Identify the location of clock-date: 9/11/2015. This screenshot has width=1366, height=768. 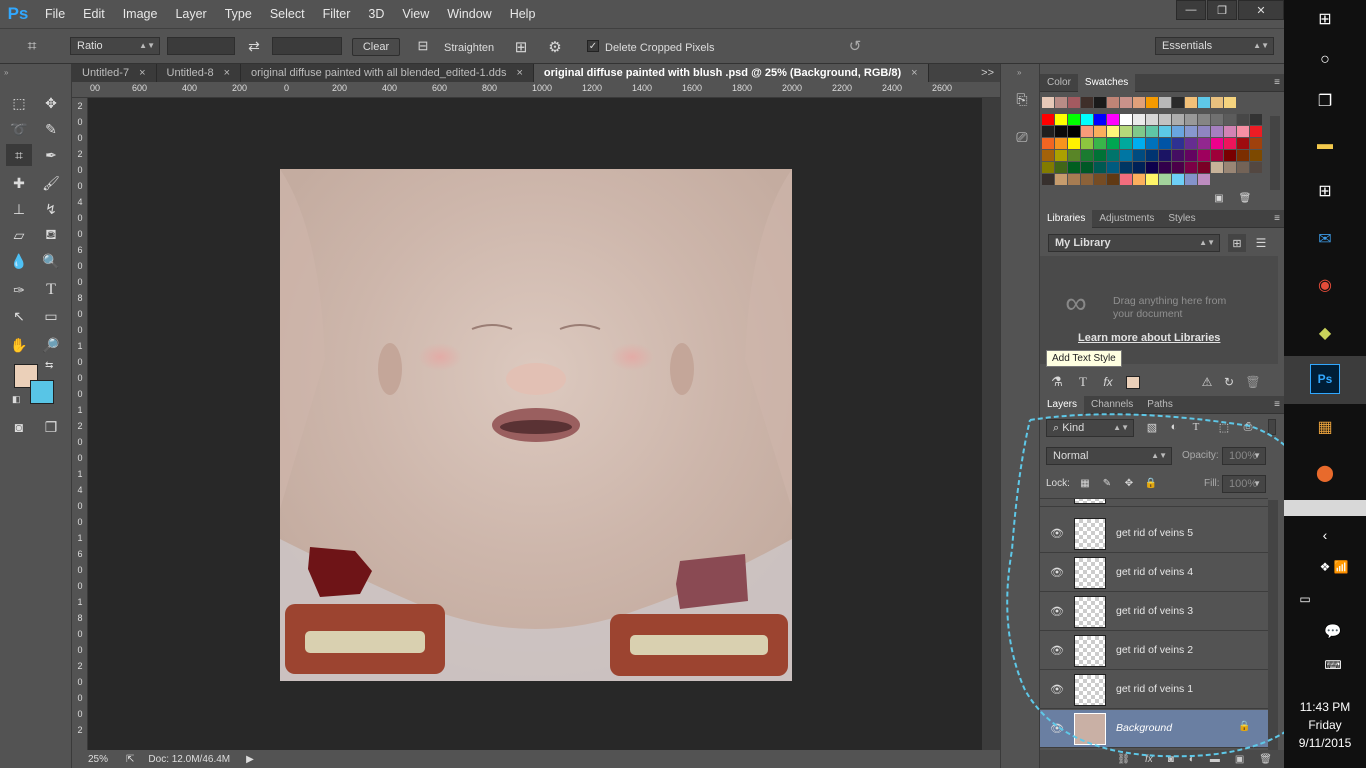
(1325, 743).